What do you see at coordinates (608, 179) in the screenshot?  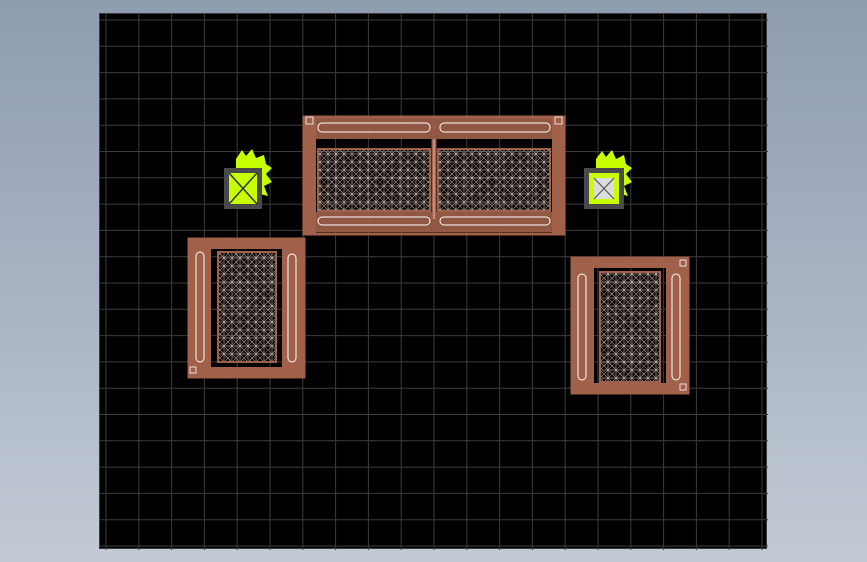 I see `lamp-right-block` at bounding box center [608, 179].